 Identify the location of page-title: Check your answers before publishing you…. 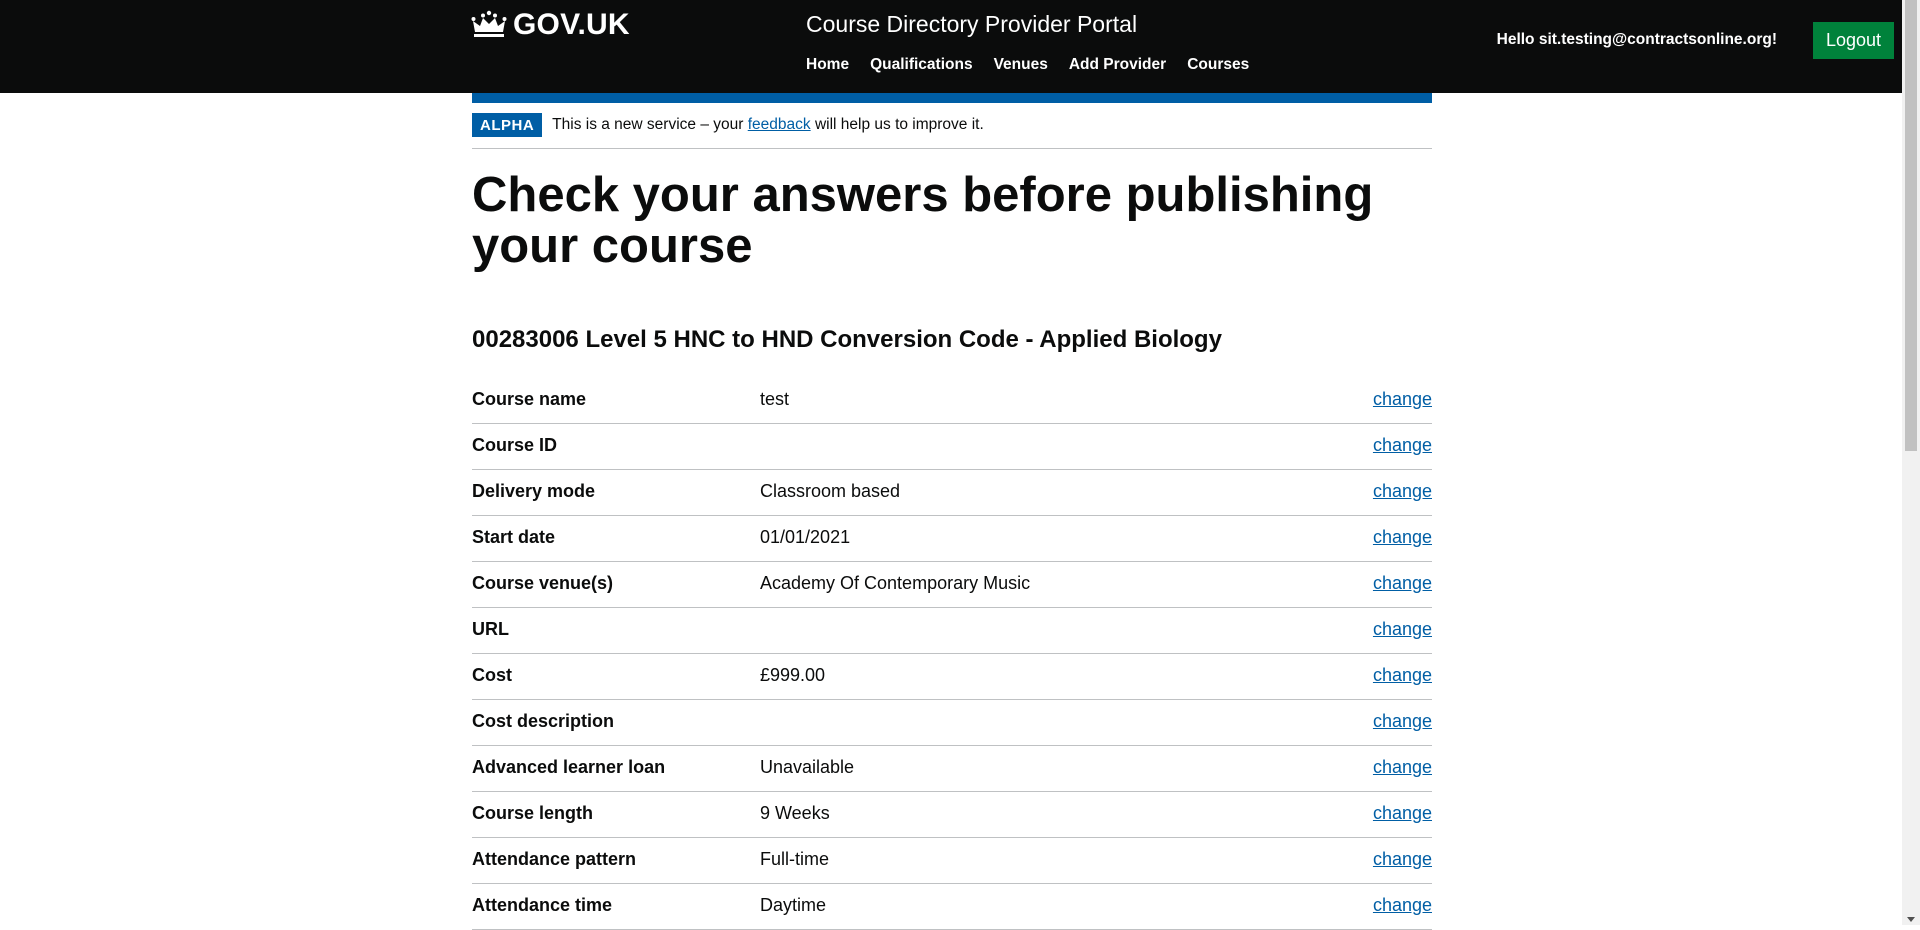
(923, 220).